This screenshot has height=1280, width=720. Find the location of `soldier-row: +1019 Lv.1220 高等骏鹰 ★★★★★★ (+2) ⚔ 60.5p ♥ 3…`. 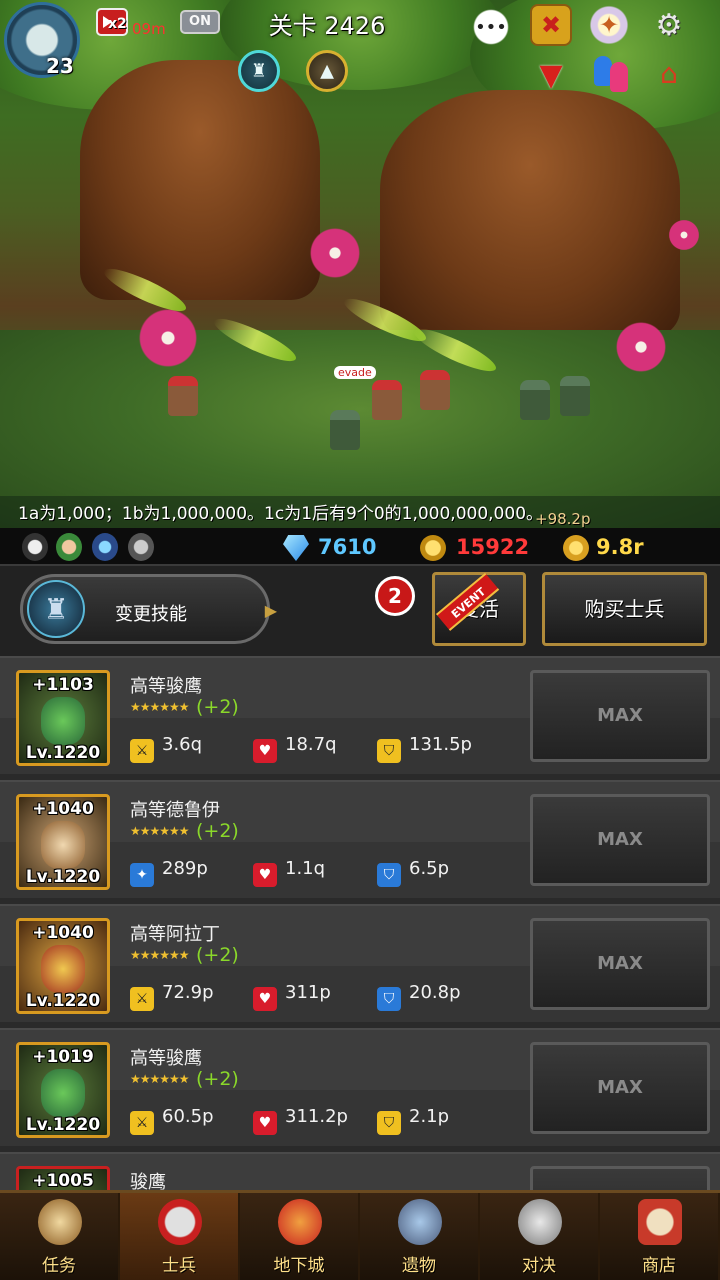

soldier-row: +1019 Lv.1220 高等骏鹰 ★★★★★★ (+2) ⚔ 60.5p ♥ 3… is located at coordinates (360, 1087).